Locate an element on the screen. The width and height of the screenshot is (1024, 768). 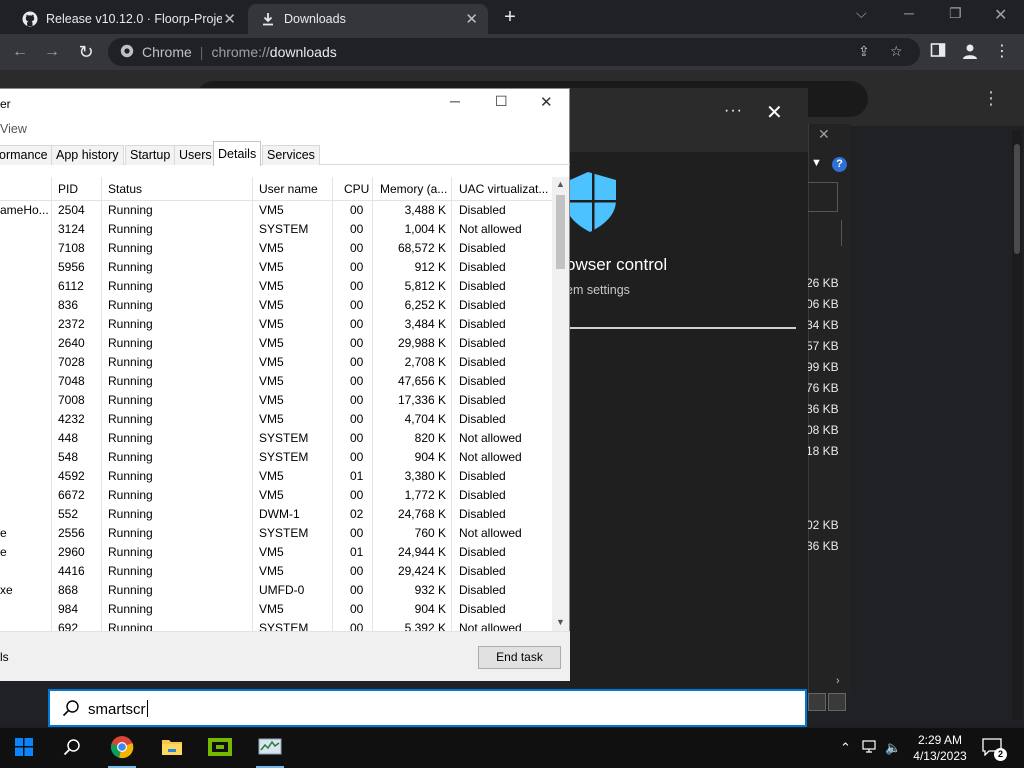
tab-search-chevron-icon: ⌵ is located at coordinates (861, 13).